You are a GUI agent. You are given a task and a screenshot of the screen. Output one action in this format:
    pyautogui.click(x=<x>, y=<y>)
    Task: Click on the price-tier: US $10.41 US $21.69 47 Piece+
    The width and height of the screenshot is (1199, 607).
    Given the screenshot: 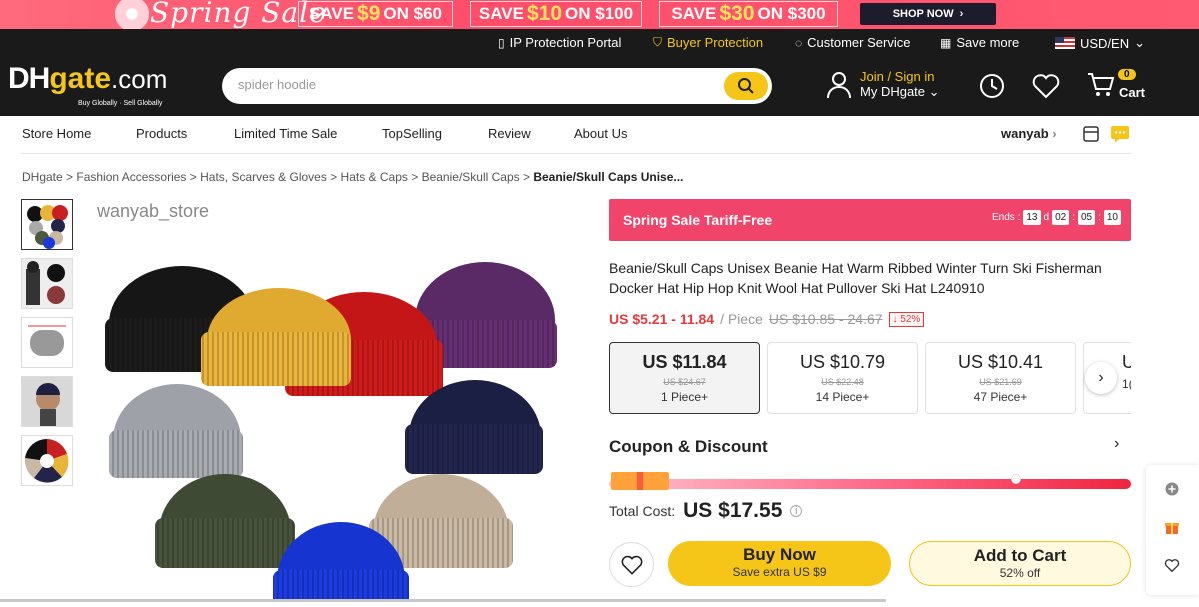 What is the action you would take?
    pyautogui.click(x=1000, y=378)
    